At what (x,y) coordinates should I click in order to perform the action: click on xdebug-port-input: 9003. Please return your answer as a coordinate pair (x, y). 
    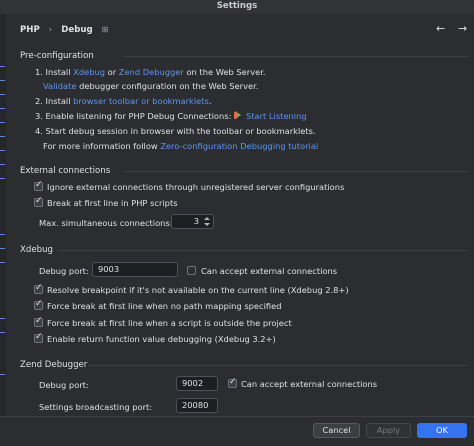
    Looking at the image, I should click on (135, 269).